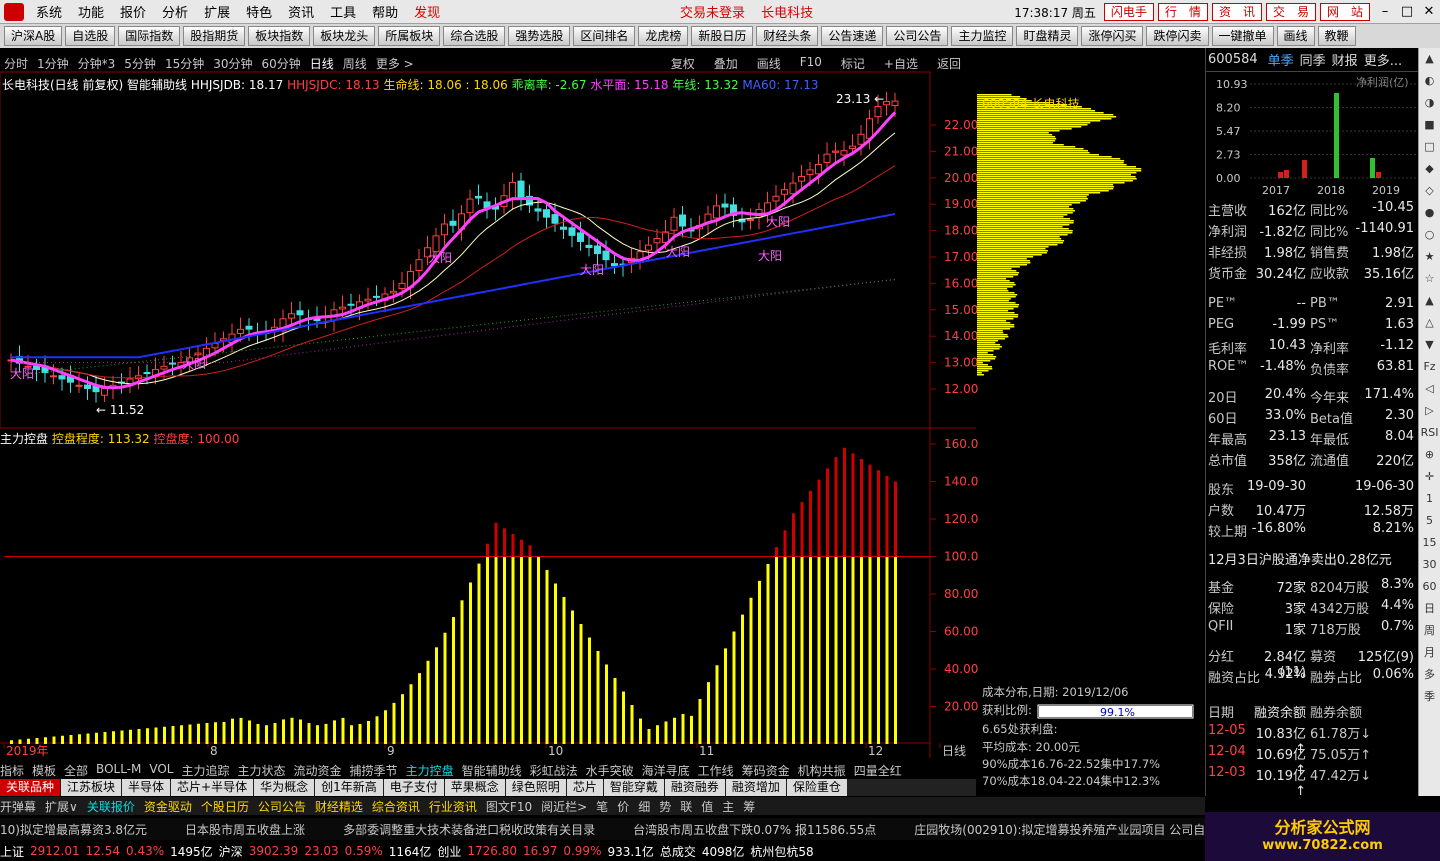 This screenshot has height=861, width=1440. Describe the element at coordinates (322, 63) in the screenshot. I see `period-7: 日线` at that location.